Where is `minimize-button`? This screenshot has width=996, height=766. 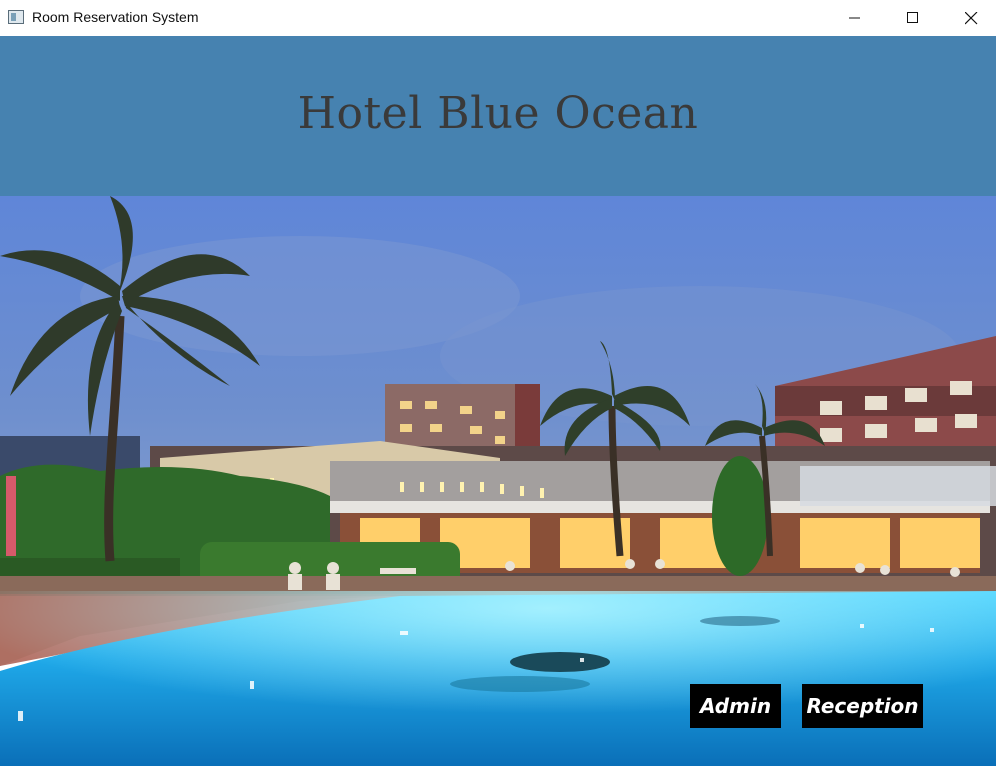
minimize-button is located at coordinates (855, 18).